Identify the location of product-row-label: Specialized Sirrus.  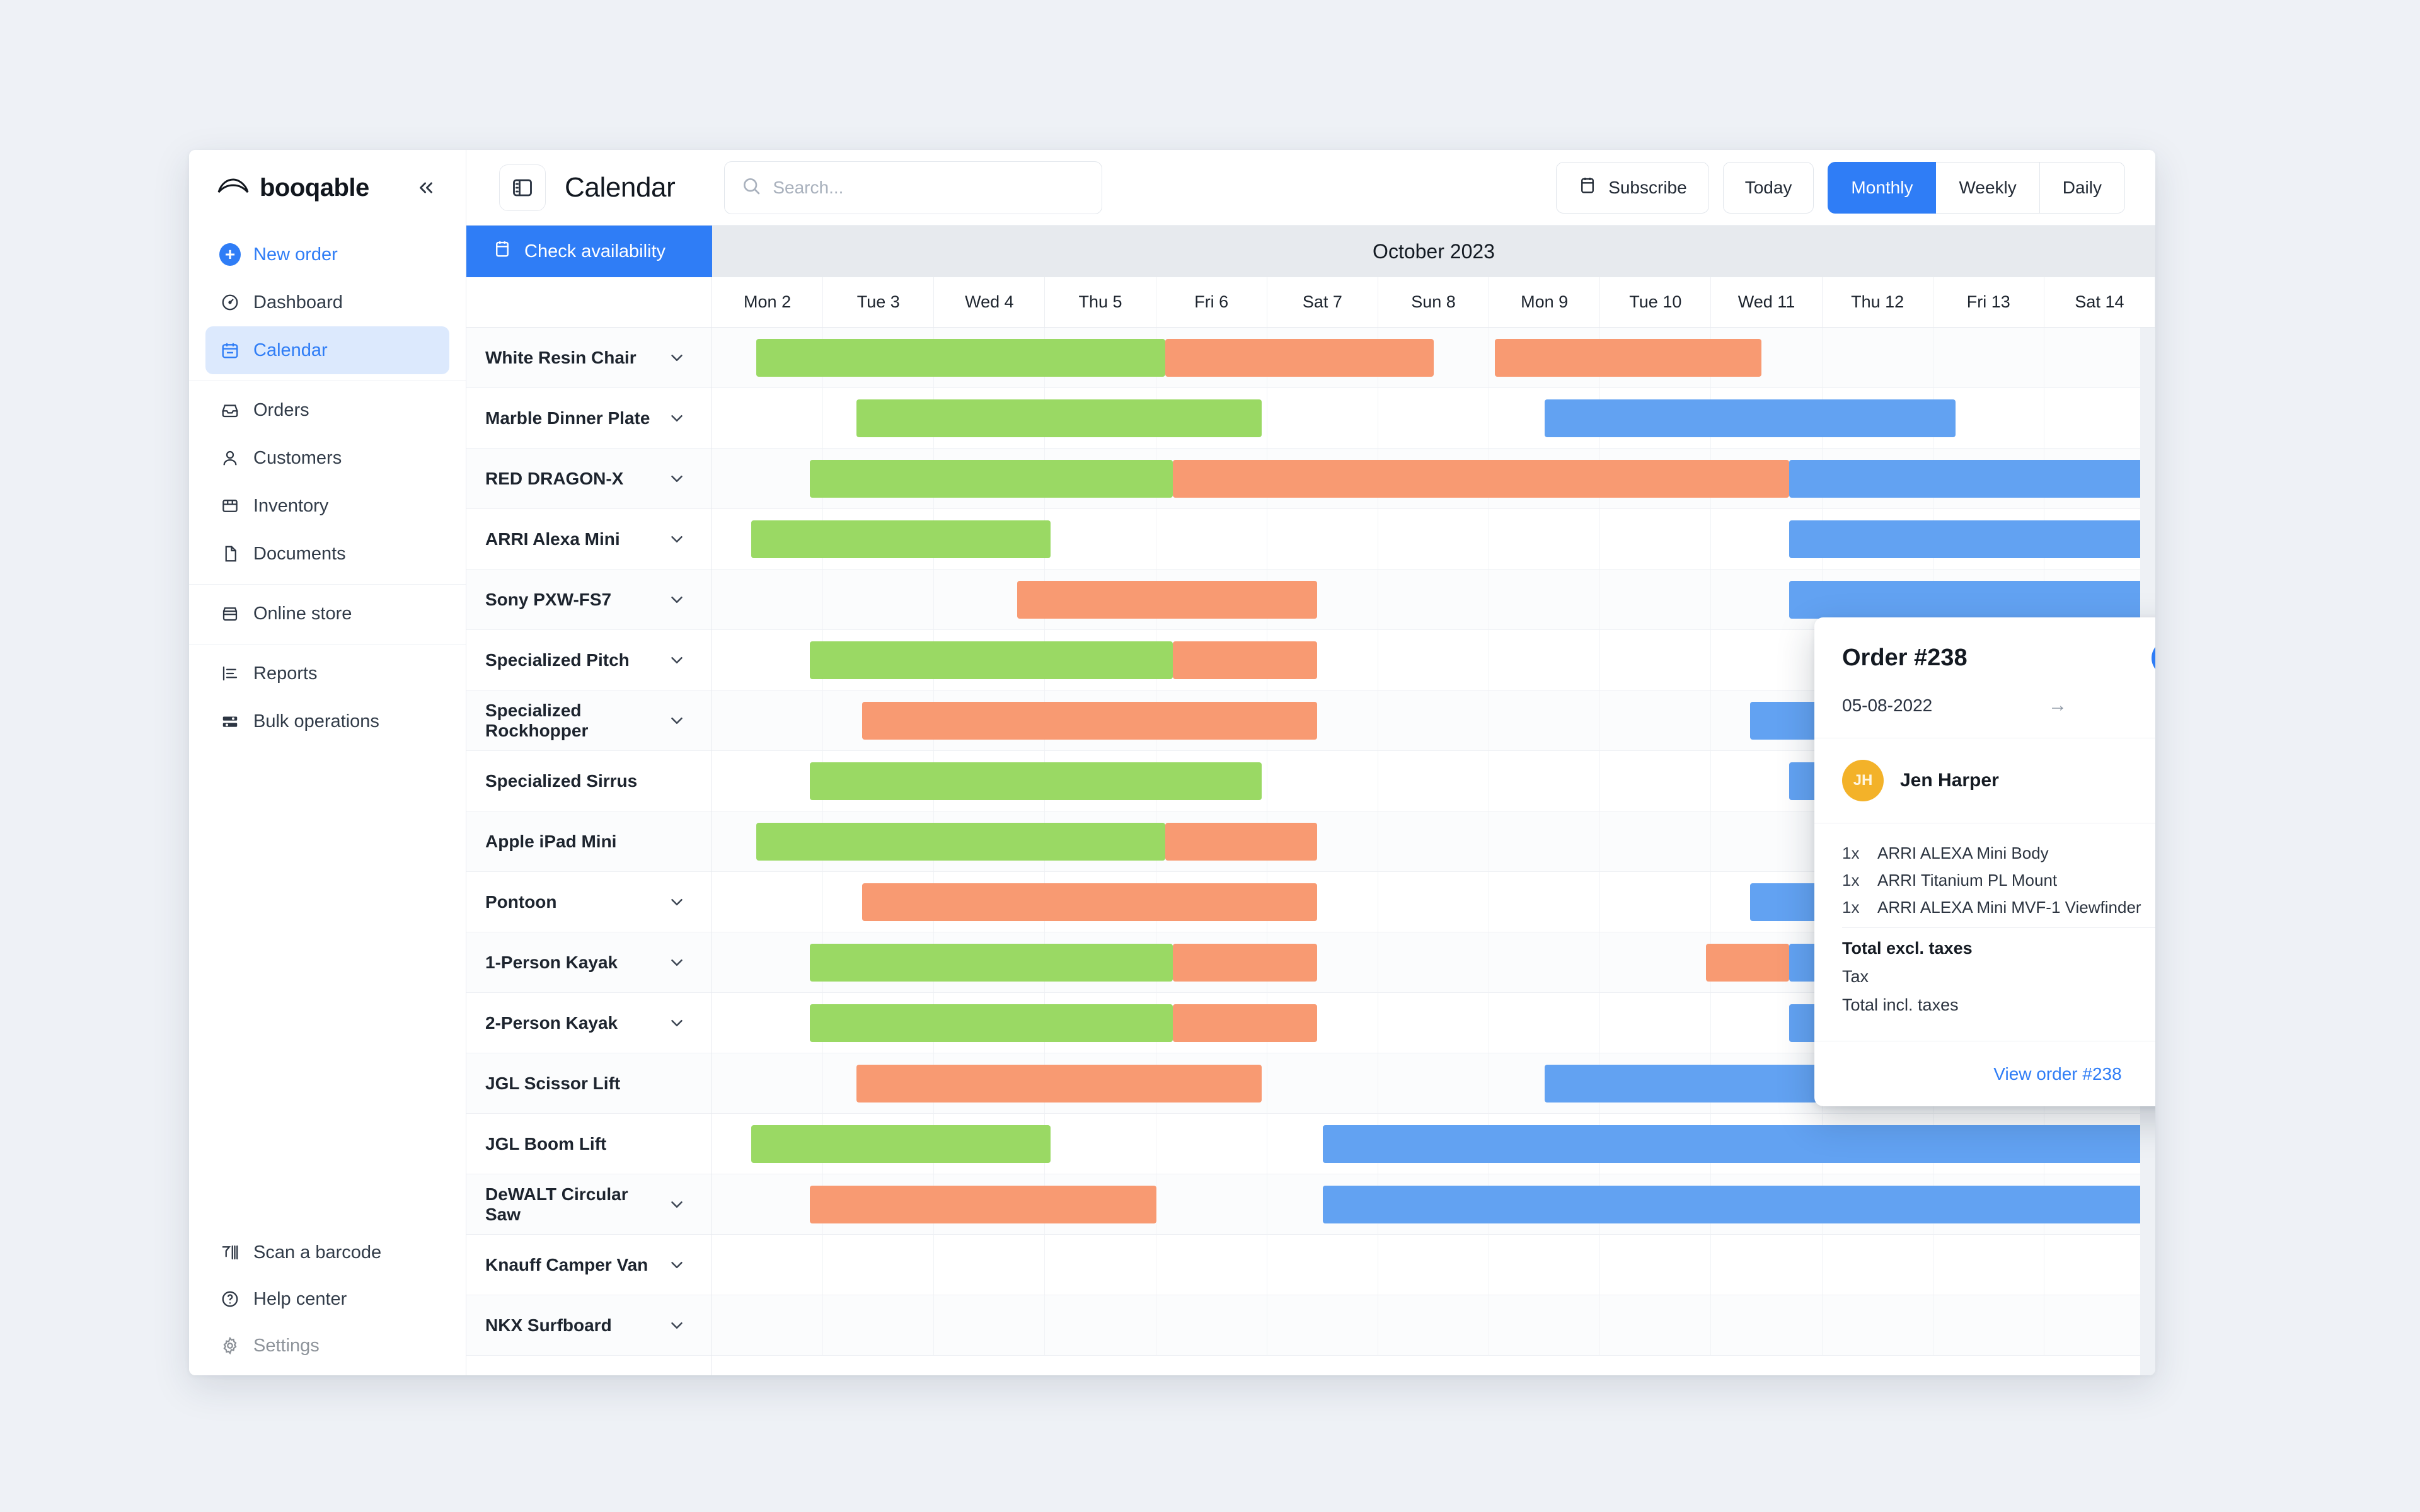
(589, 781).